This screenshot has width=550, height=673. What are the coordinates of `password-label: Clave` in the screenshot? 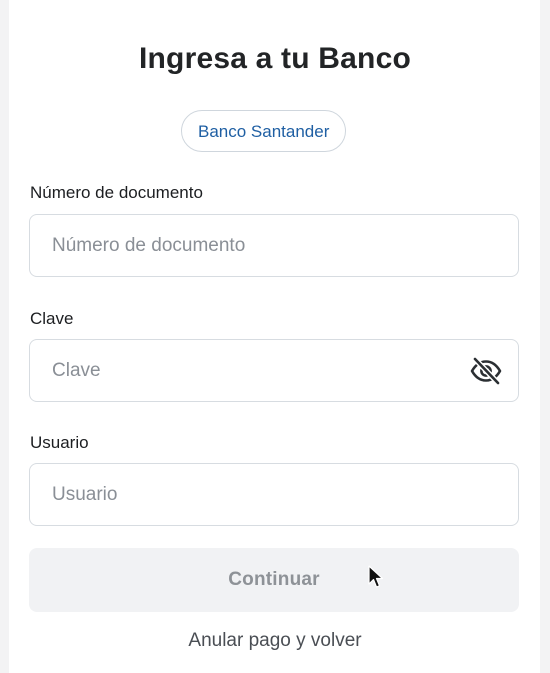 It's located at (52, 318).